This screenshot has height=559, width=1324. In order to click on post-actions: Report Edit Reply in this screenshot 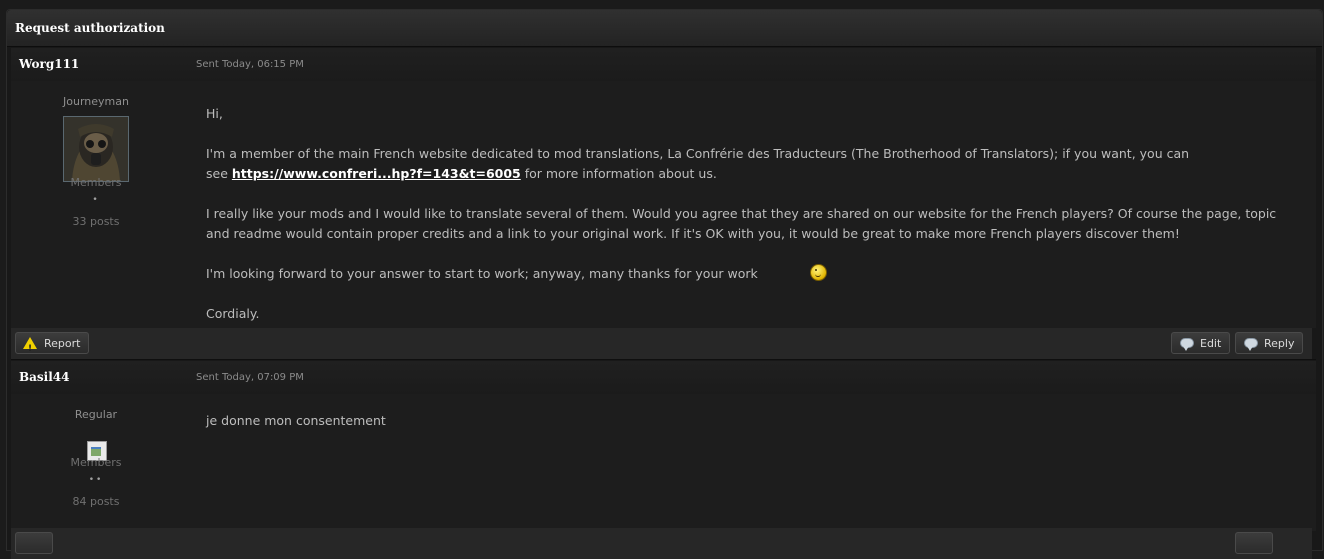, I will do `click(661, 344)`.